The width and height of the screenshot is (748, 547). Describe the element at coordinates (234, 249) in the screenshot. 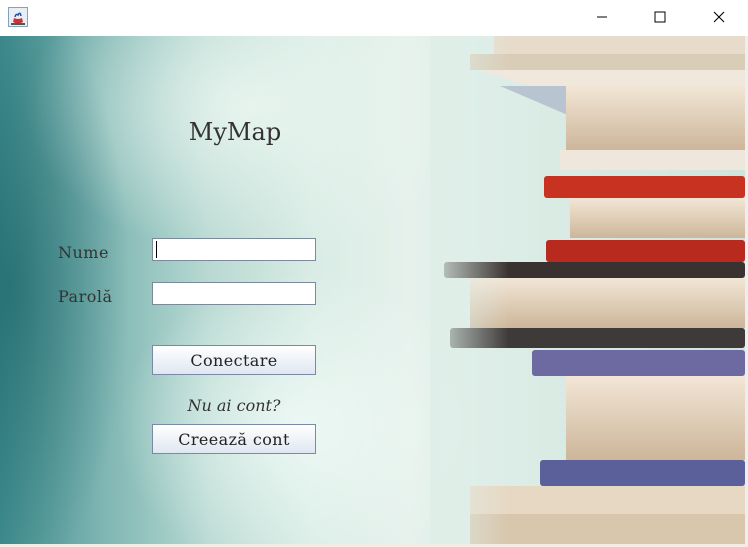

I see `username-input` at that location.